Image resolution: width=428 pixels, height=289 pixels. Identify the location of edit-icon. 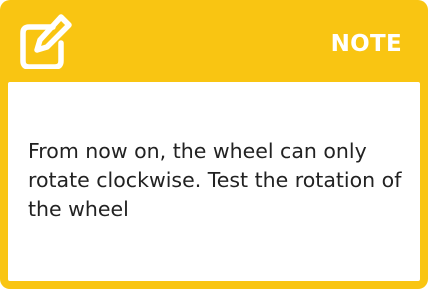
(45, 41).